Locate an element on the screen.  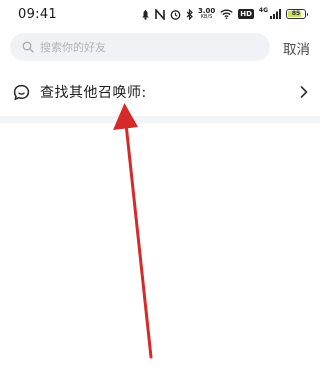
signal-icon is located at coordinates (275, 14).